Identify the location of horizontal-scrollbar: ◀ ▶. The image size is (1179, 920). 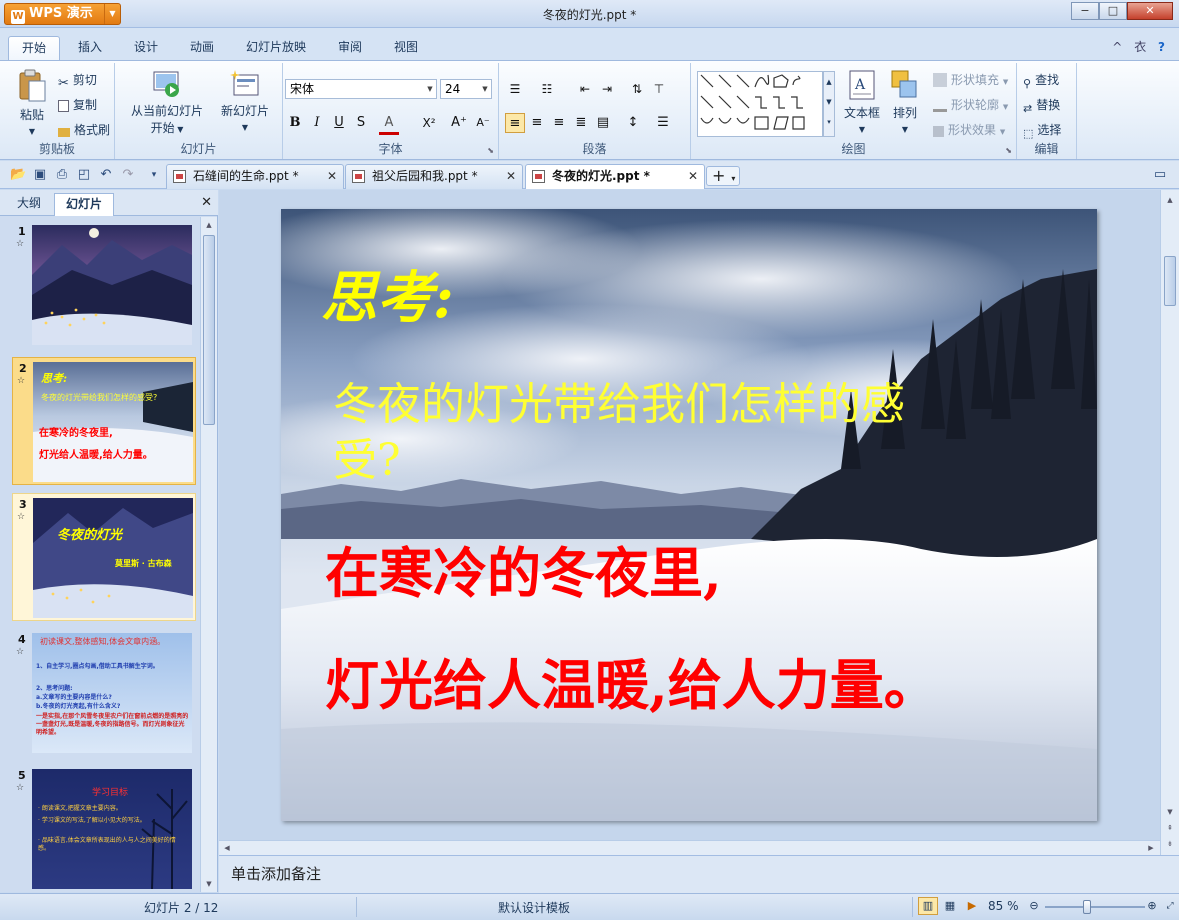
(689, 847).